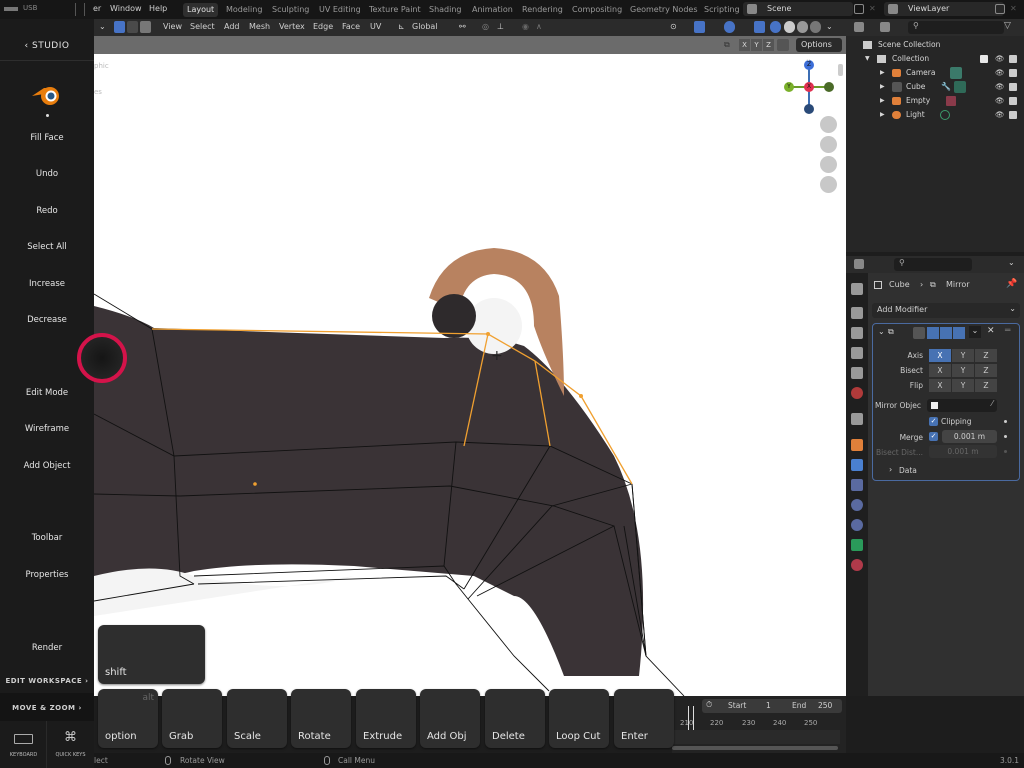 The height and width of the screenshot is (768, 1024). I want to click on menu-face: Face, so click(351, 26).